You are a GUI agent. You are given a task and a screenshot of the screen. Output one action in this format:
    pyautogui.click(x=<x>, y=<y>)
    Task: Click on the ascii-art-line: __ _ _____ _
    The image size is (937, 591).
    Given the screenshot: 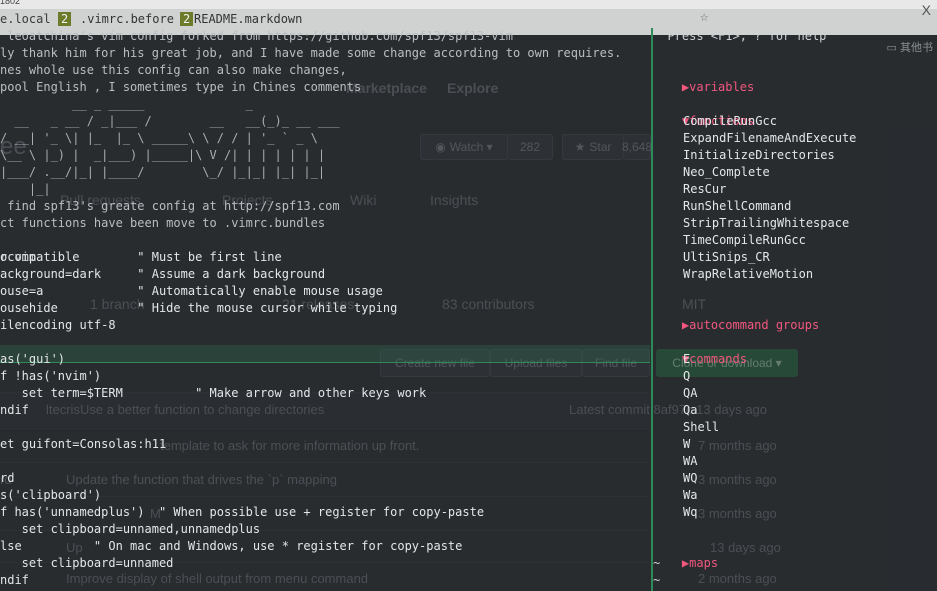 What is the action you would take?
    pyautogui.click(x=126, y=104)
    